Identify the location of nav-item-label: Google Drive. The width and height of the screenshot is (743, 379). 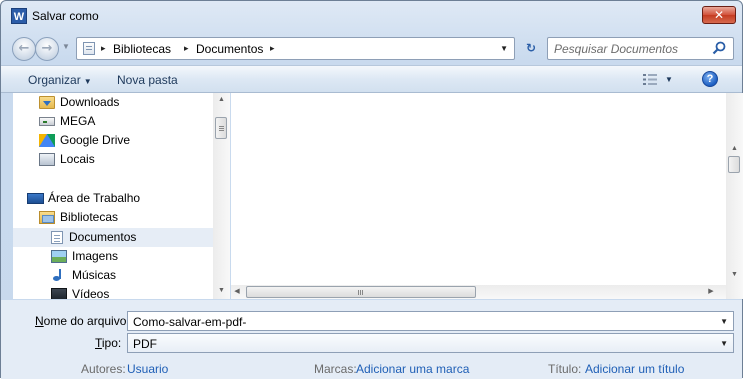
(95, 140).